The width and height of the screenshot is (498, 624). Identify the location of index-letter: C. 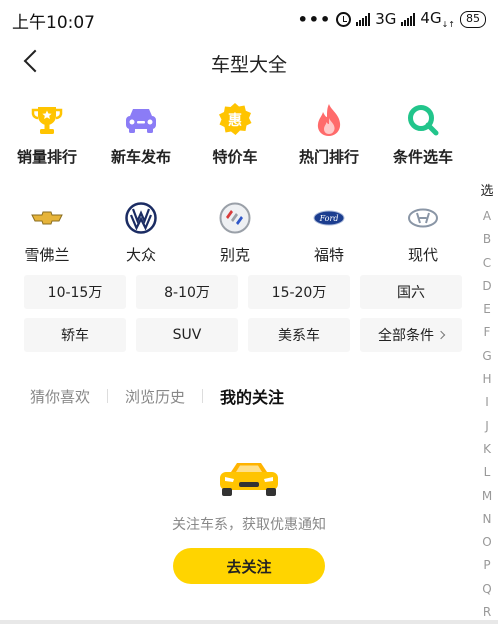
(487, 263).